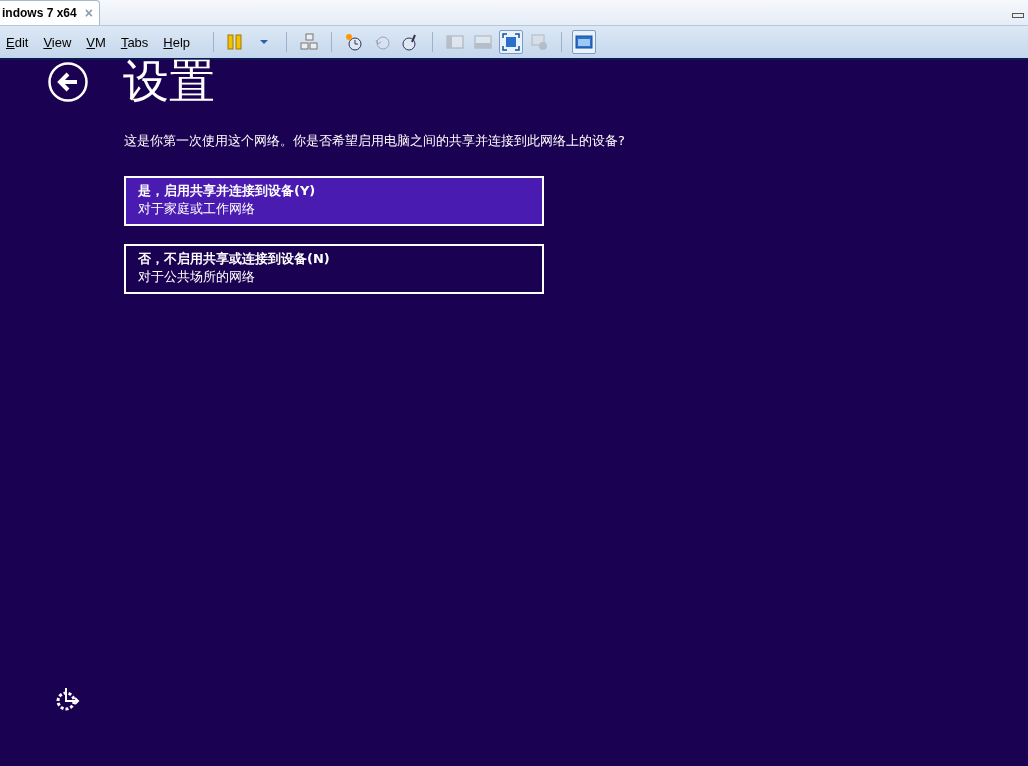  I want to click on menu-item: Edit, so click(17, 42).